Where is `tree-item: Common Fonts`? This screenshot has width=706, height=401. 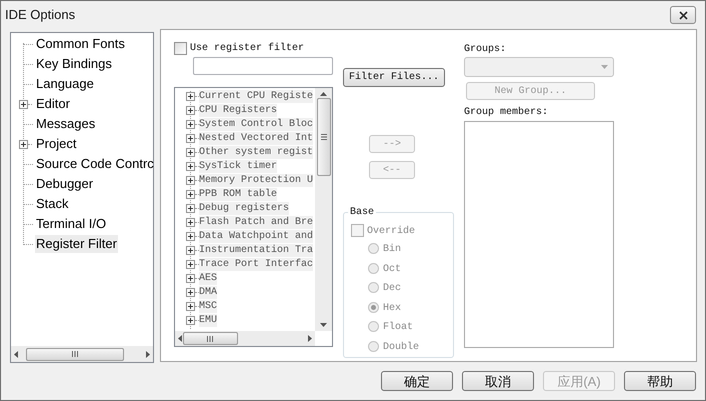
tree-item: Common Fonts is located at coordinates (80, 44).